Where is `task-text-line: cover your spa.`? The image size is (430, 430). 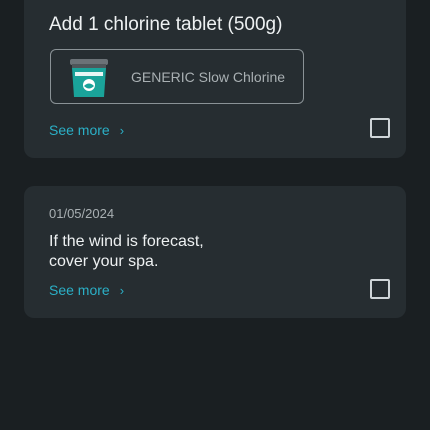
task-text-line: cover your spa. is located at coordinates (104, 261).